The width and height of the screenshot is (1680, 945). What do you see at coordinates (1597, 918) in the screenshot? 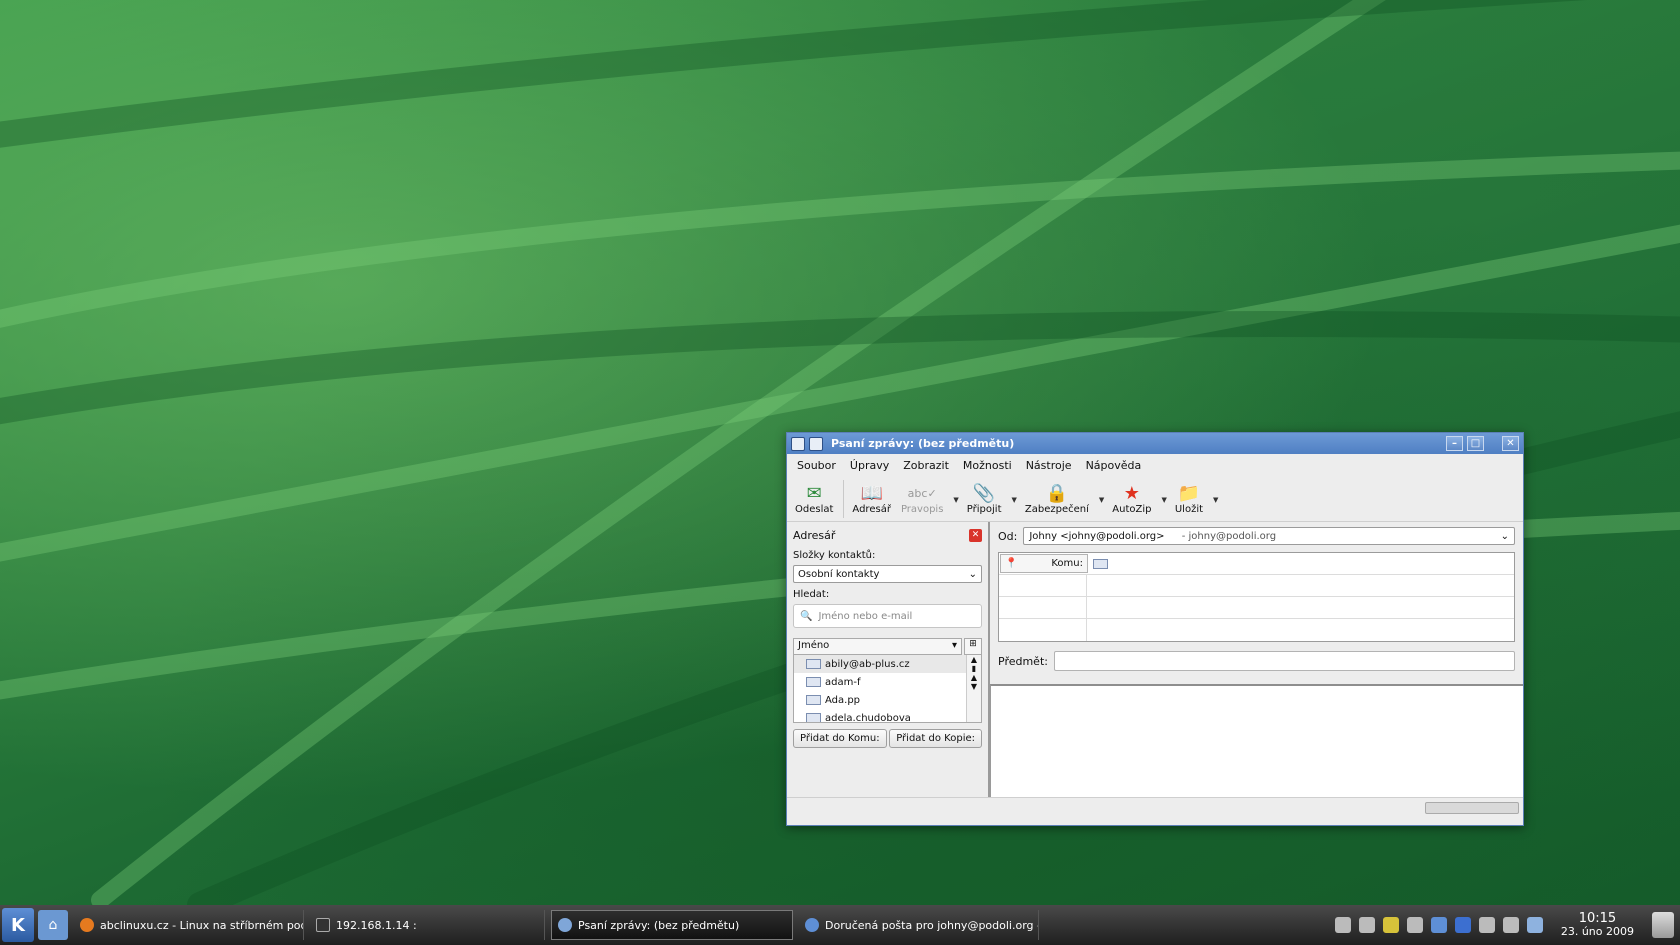
I see `clock-time: 10:15` at bounding box center [1597, 918].